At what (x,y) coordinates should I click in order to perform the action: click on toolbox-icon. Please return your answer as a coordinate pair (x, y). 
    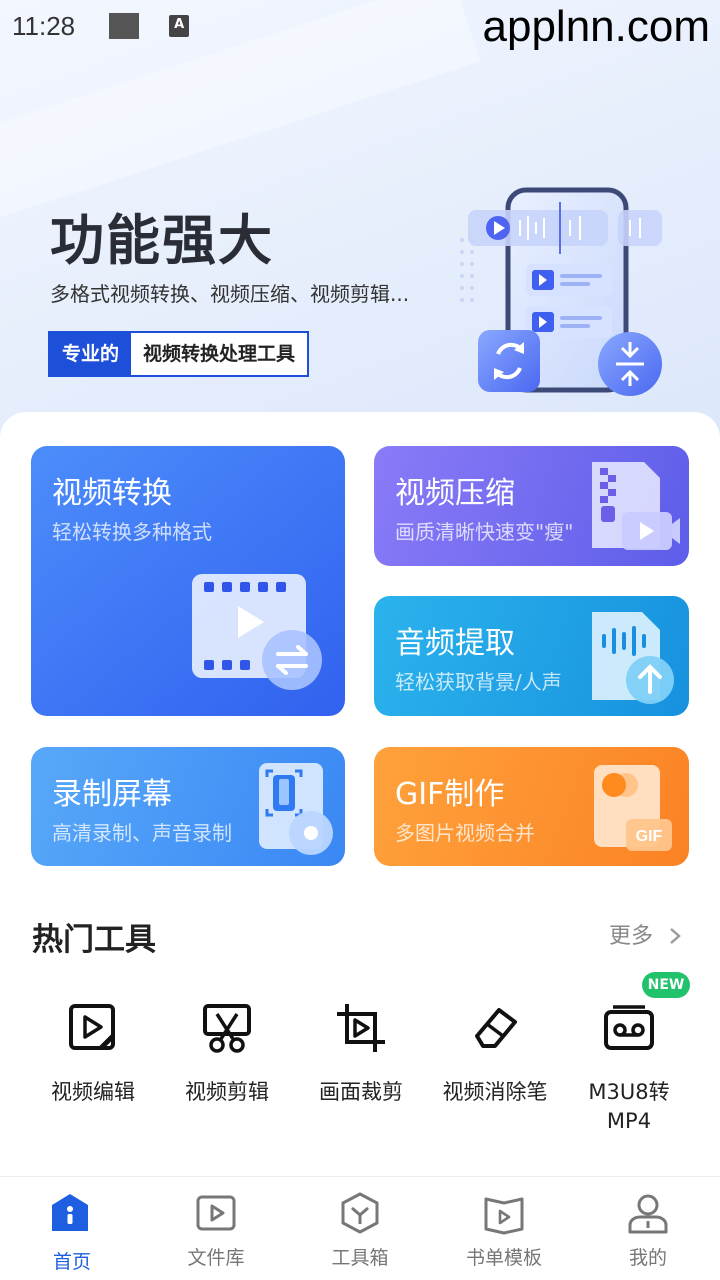
    Looking at the image, I should click on (360, 1213).